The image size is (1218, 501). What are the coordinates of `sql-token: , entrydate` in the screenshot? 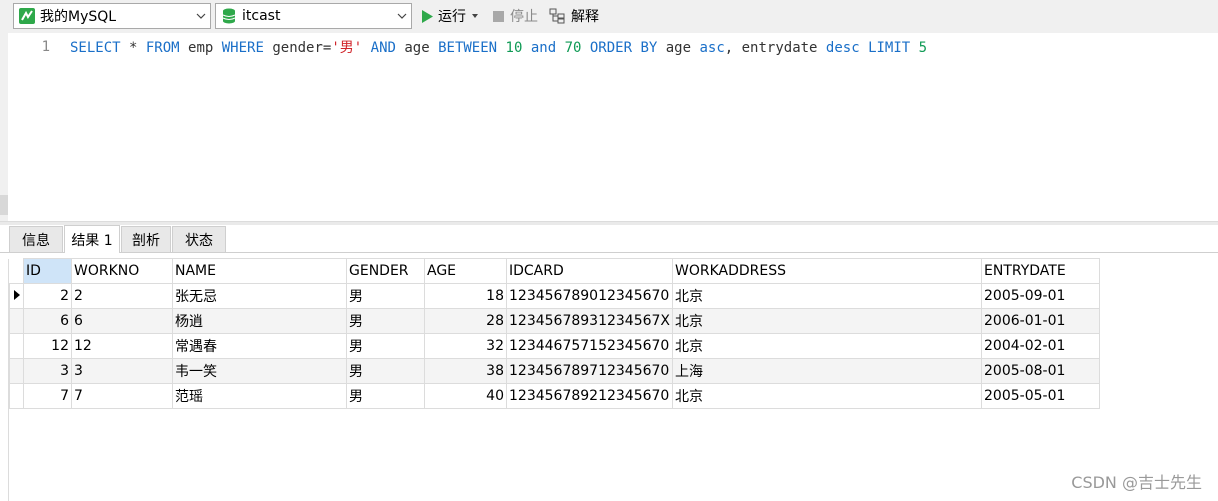 It's located at (775, 48).